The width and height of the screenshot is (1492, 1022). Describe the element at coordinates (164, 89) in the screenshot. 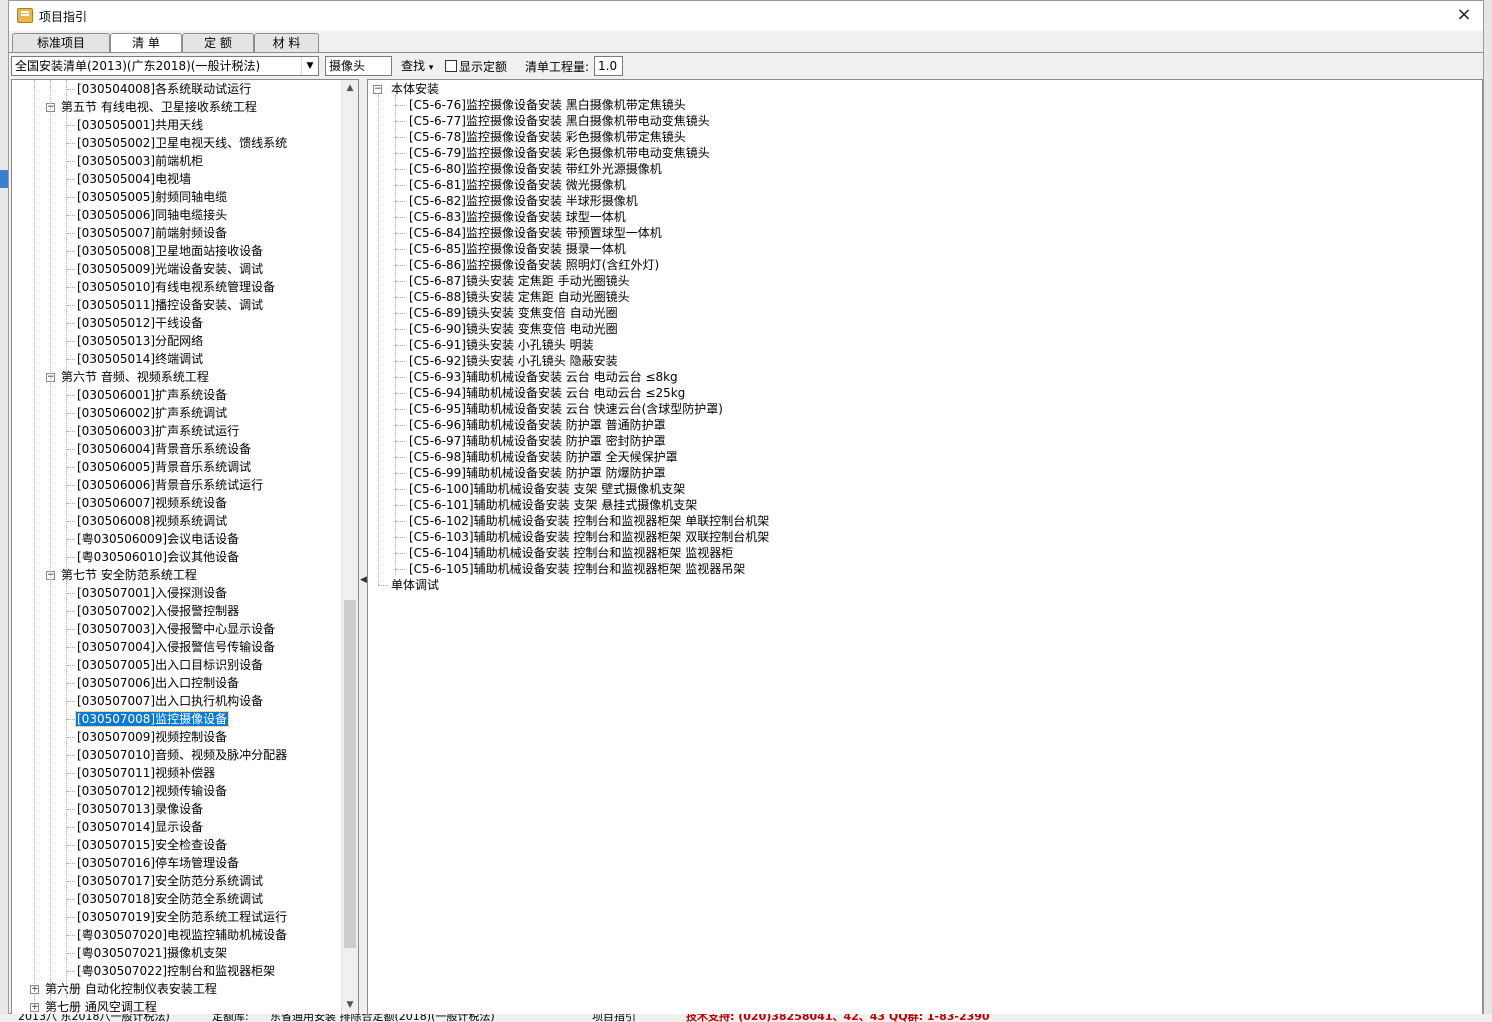

I see `tree-item: [030504008]各系统联动试运行` at that location.